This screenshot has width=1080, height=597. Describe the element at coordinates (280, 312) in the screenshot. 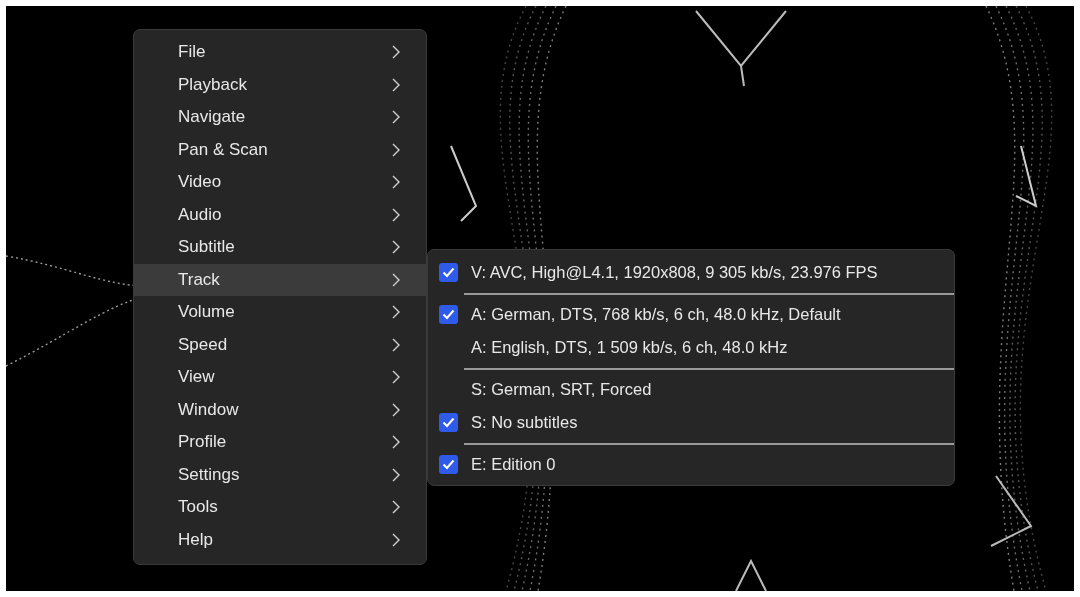

I see `menu-item: Volume` at that location.